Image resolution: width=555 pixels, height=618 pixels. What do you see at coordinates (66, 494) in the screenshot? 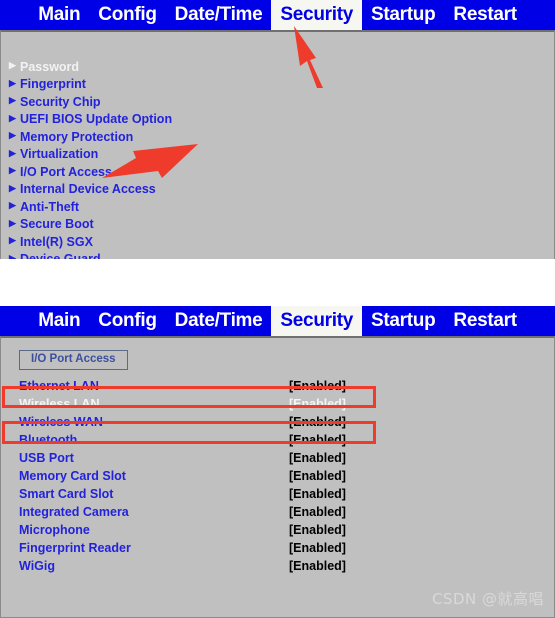
I see `setting-label: Smart Card Slot` at bounding box center [66, 494].